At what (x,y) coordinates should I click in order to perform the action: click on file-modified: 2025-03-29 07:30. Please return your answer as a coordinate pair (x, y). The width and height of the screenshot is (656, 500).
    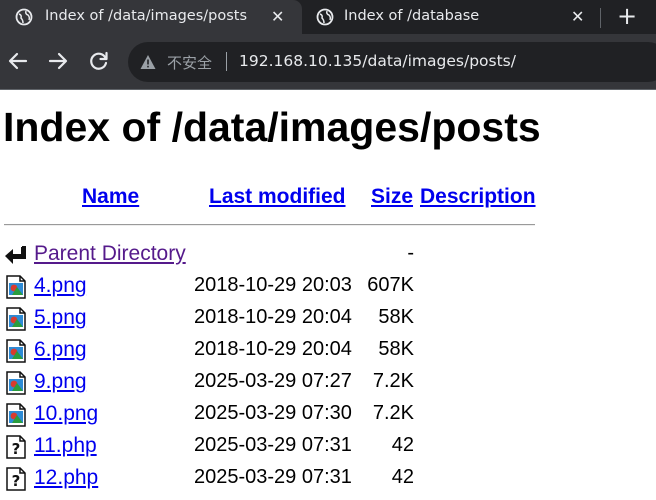
    Looking at the image, I should click on (273, 413).